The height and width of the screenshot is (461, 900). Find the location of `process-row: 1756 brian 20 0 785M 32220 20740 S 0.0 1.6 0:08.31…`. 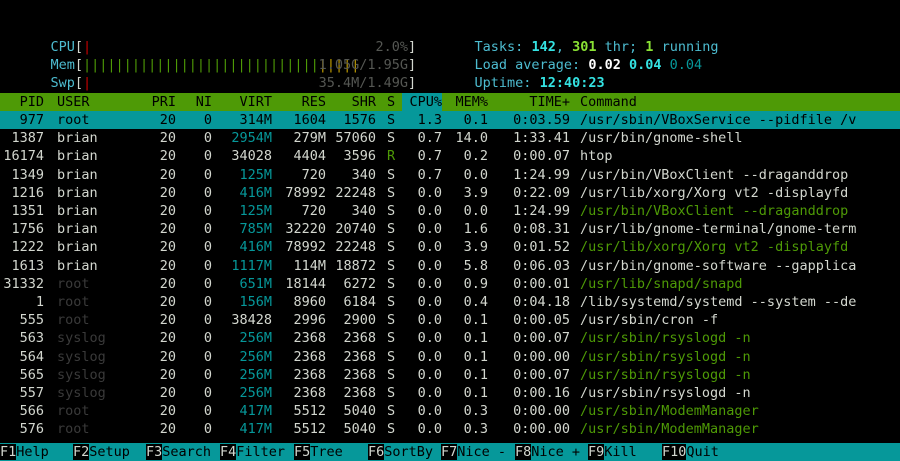

process-row: 1756 brian 20 0 785M 32220 20740 S 0.0 1.6 0:08.31… is located at coordinates (450, 229).